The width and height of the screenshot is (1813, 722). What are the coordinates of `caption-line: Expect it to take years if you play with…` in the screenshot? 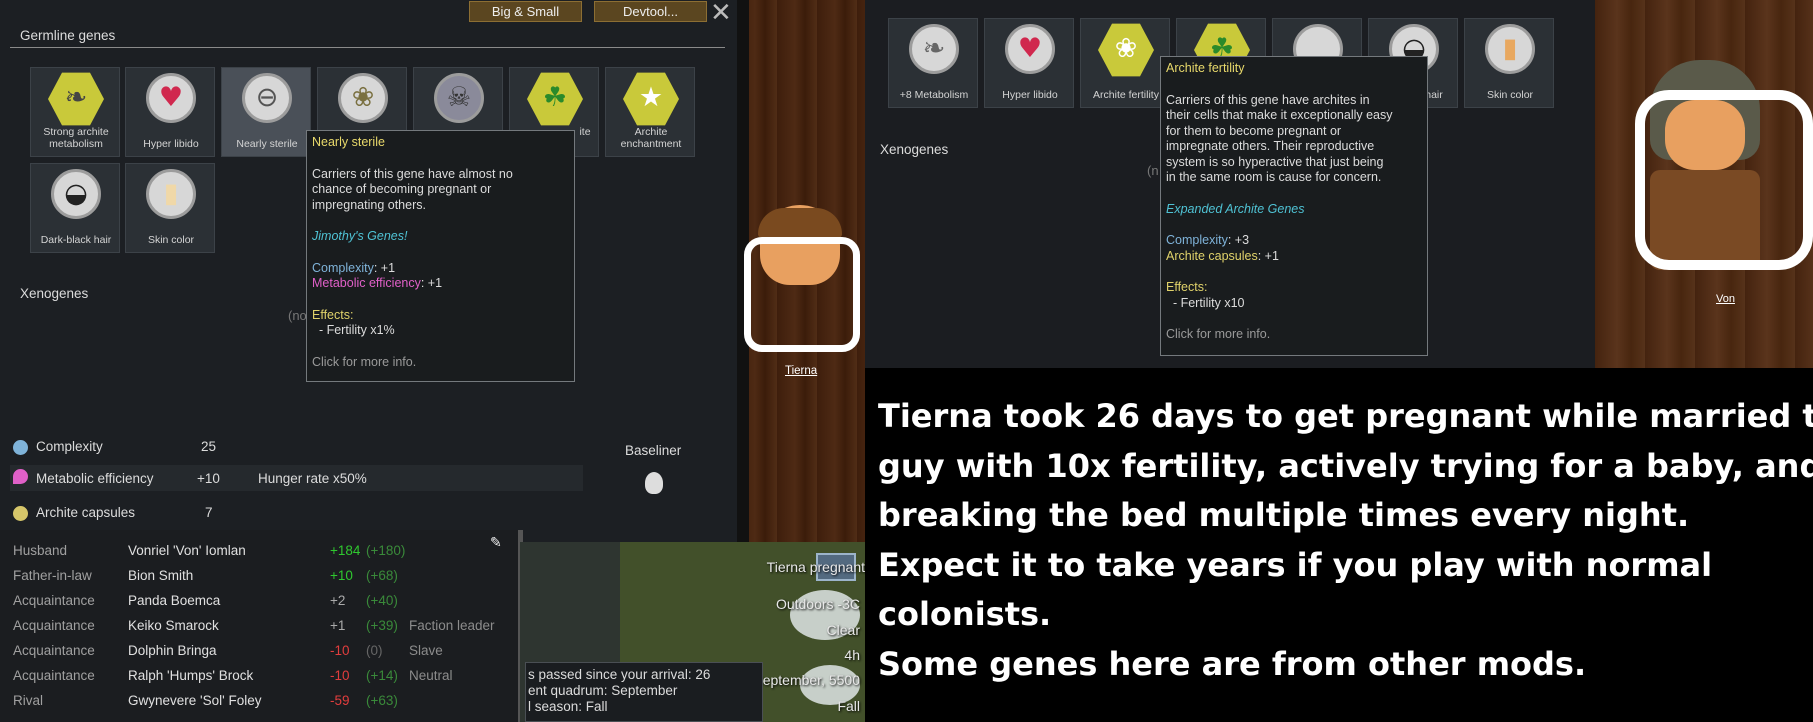 It's located at (1295, 564).